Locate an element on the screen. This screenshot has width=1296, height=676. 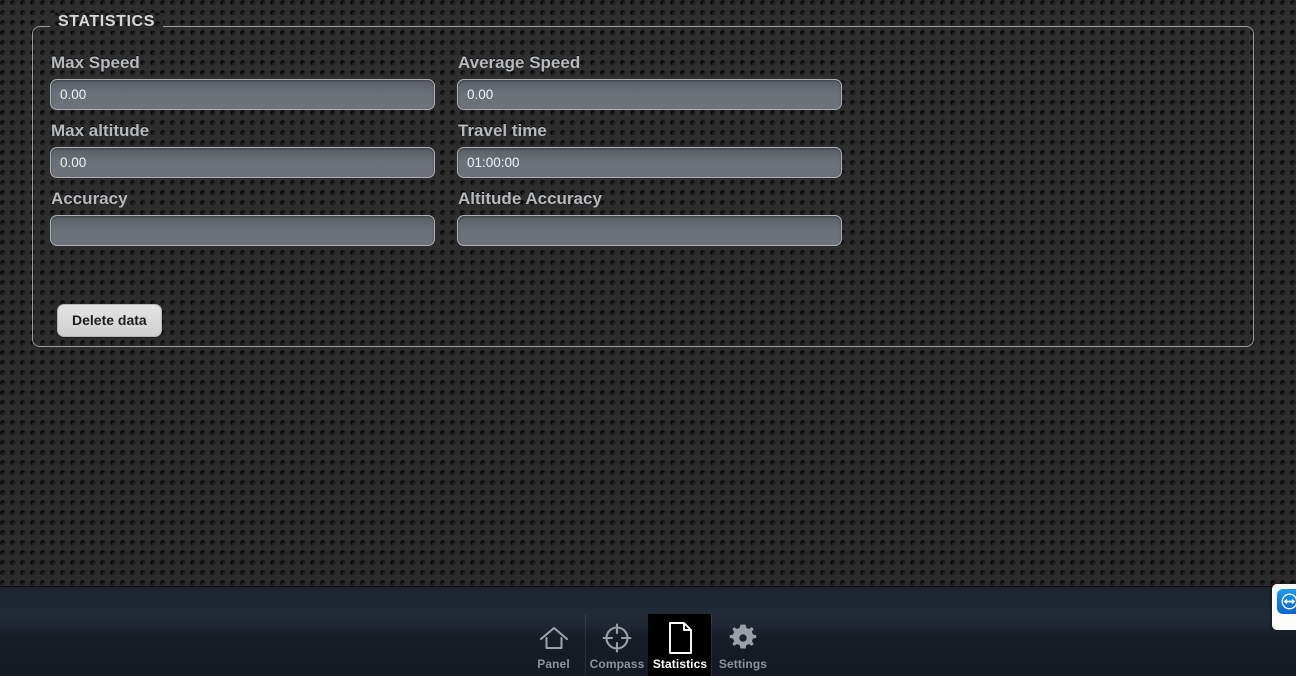
gear-icon is located at coordinates (743, 638).